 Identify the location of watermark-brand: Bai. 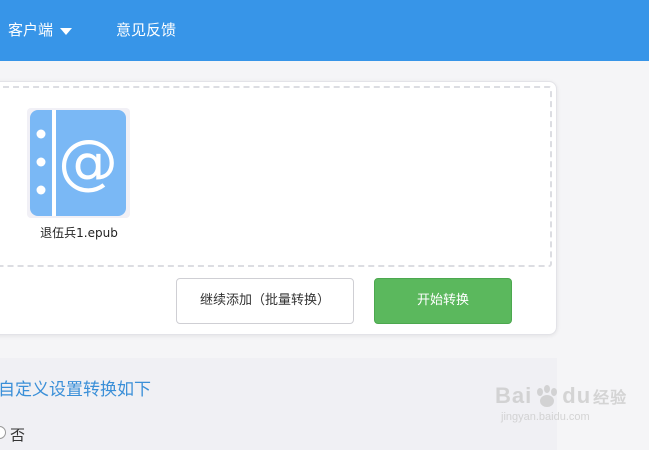
(514, 395).